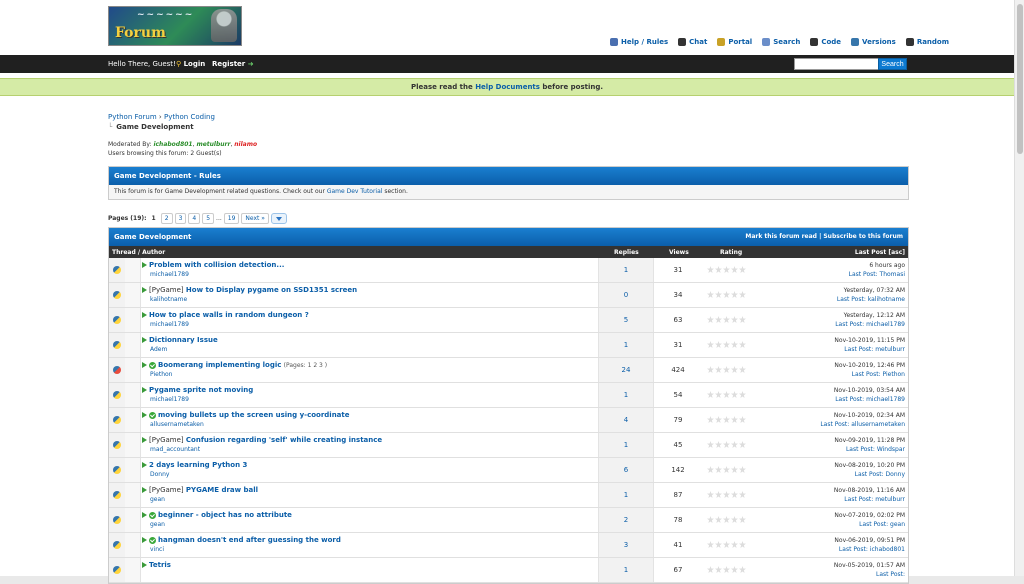 The height and width of the screenshot is (584, 1024). I want to click on page-jump-dropdown-icon, so click(278, 218).